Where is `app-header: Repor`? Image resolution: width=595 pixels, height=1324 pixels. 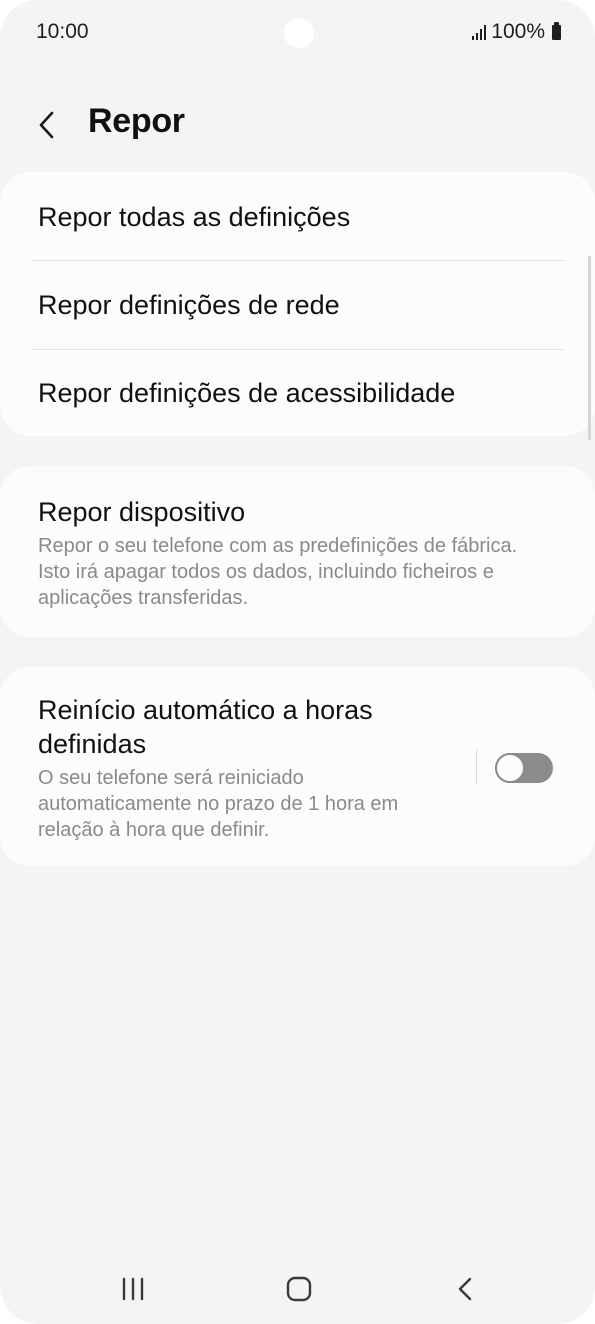 app-header: Repor is located at coordinates (297, 125).